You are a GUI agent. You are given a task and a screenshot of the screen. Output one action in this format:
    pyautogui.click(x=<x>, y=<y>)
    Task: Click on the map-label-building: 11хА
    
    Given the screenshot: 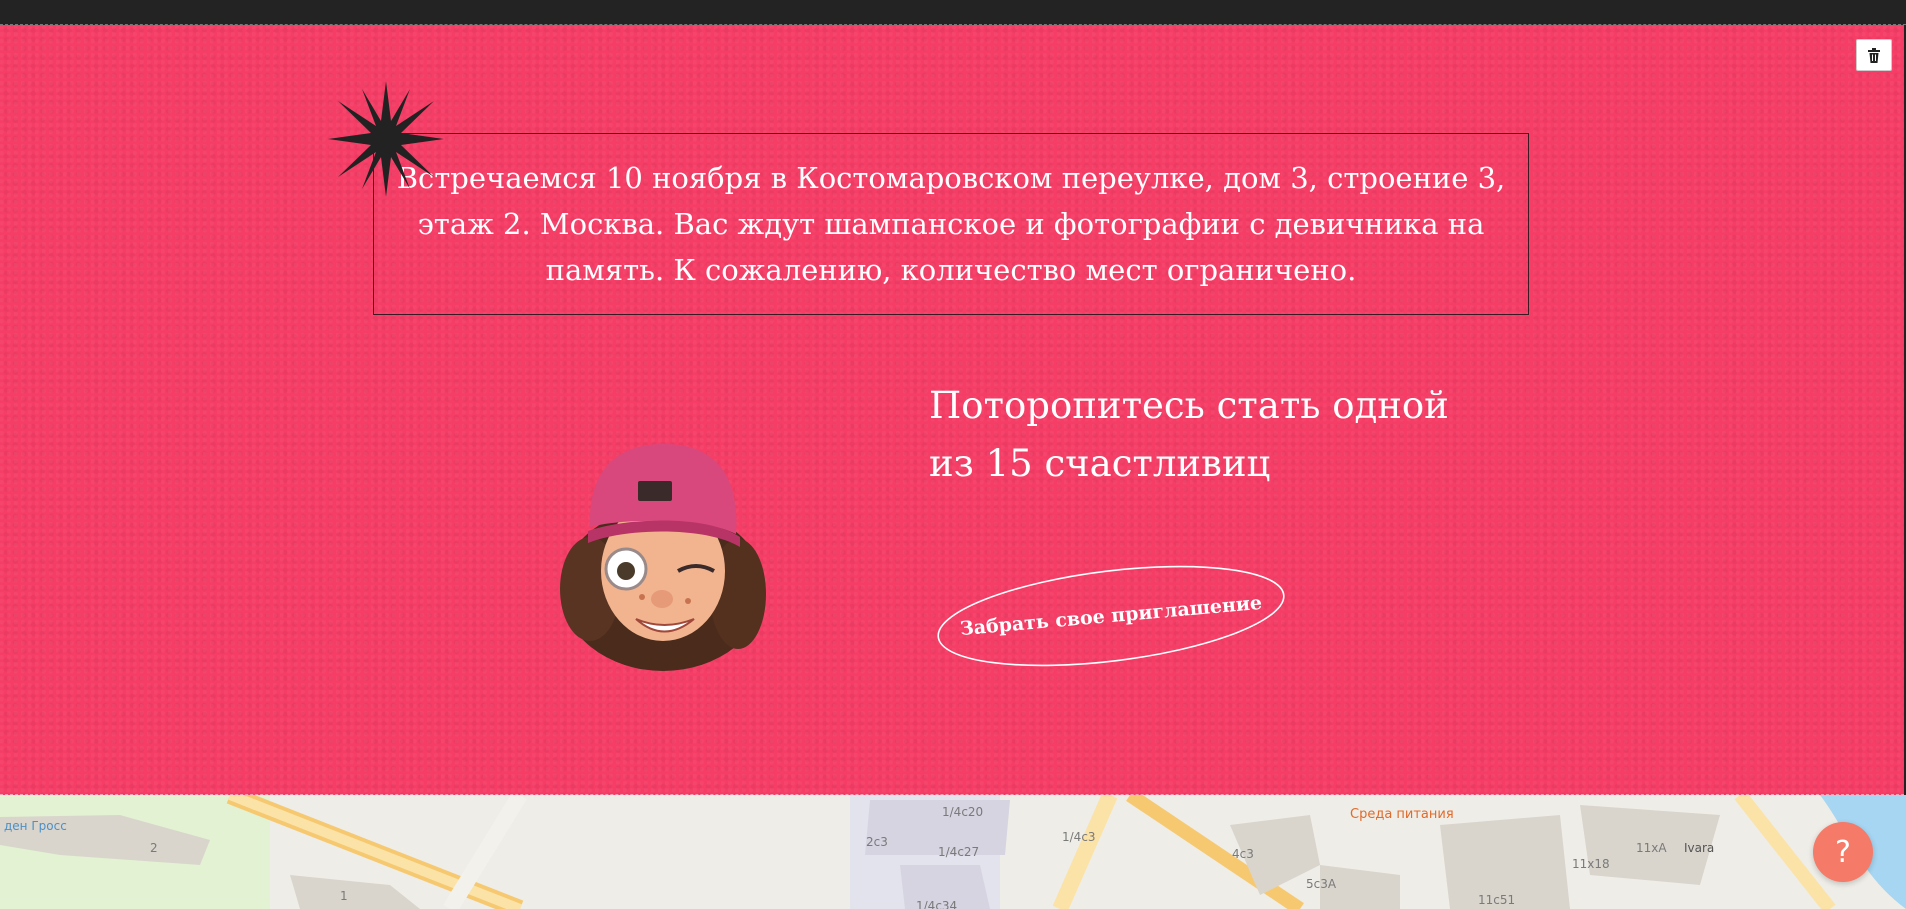 What is the action you would take?
    pyautogui.click(x=1651, y=848)
    